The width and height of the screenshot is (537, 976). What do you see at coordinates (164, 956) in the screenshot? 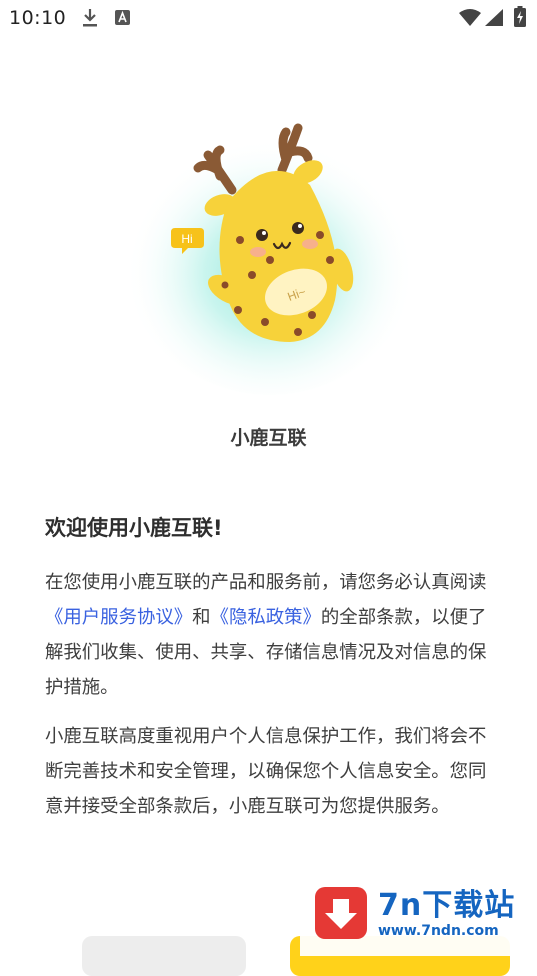
I see `disagree-button` at bounding box center [164, 956].